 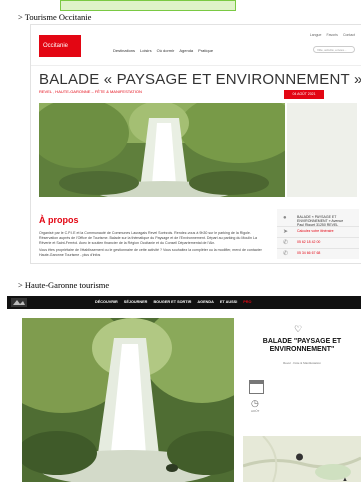 I want to click on info-phone-1: ✆ 05 62 18 42 00, so click(x=301, y=243).